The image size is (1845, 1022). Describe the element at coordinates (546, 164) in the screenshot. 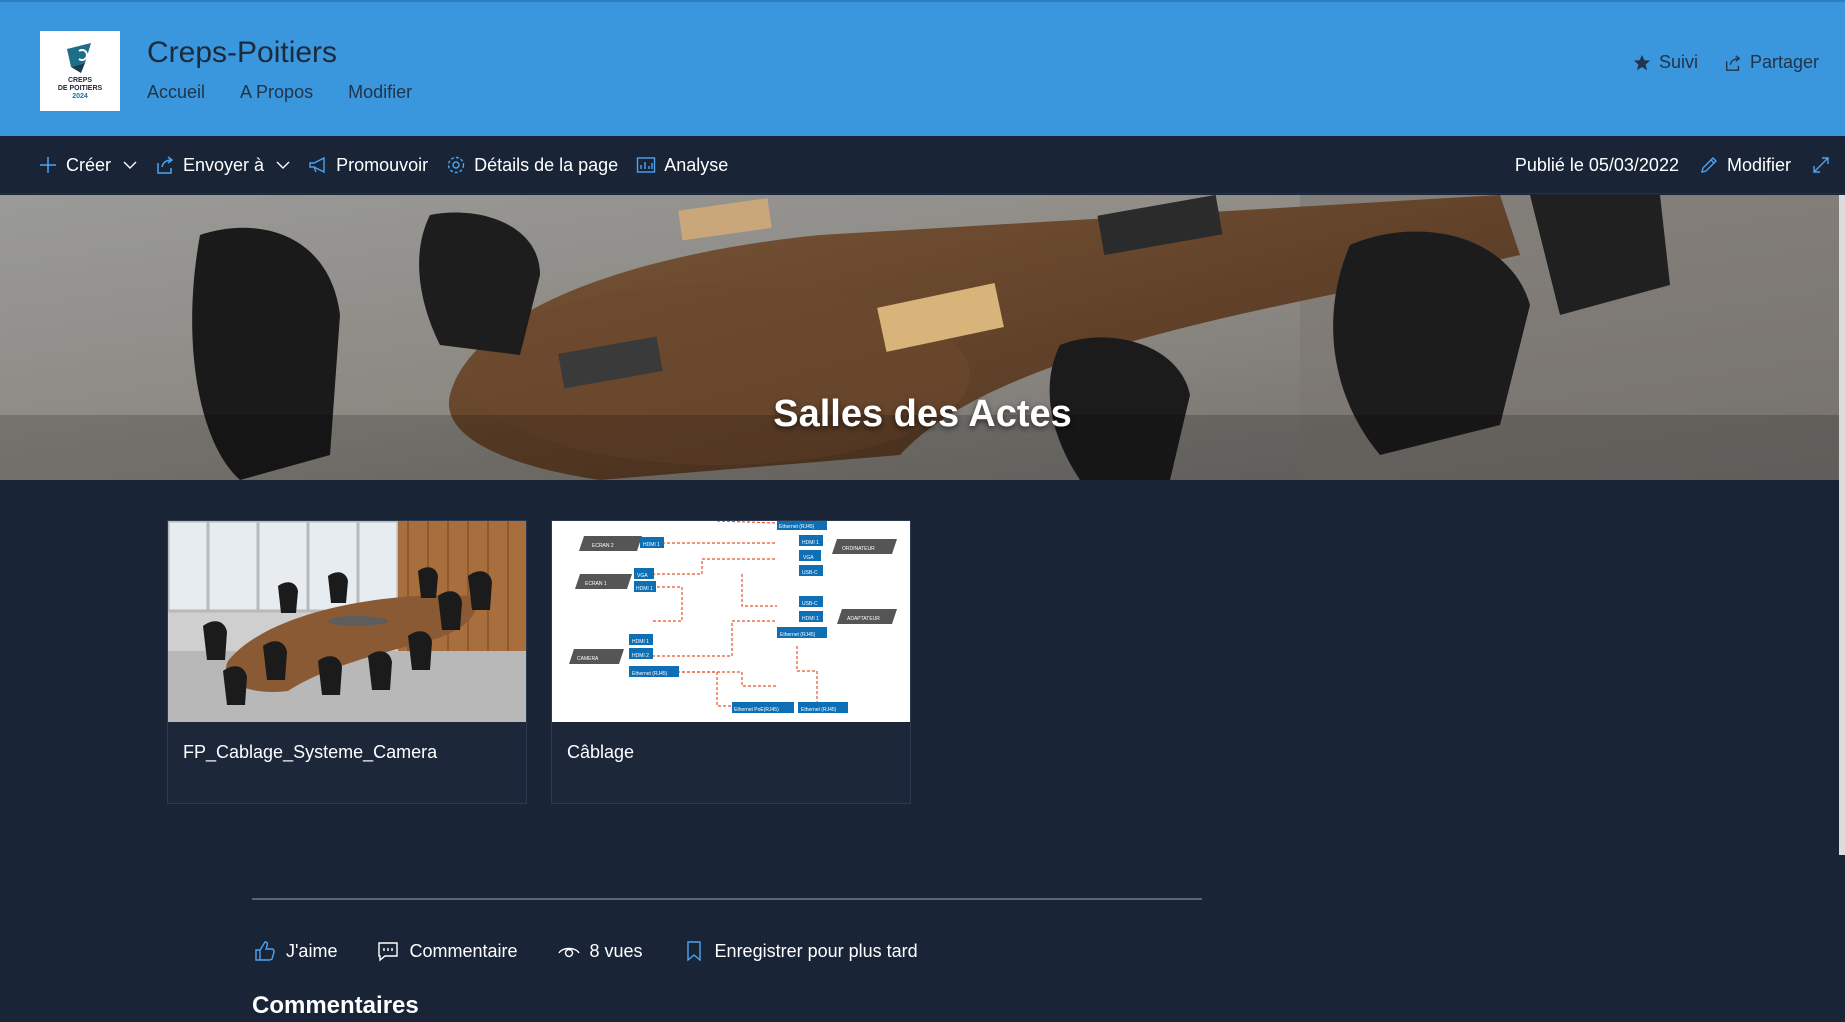

I see `page-details-label: Détails de la page` at that location.